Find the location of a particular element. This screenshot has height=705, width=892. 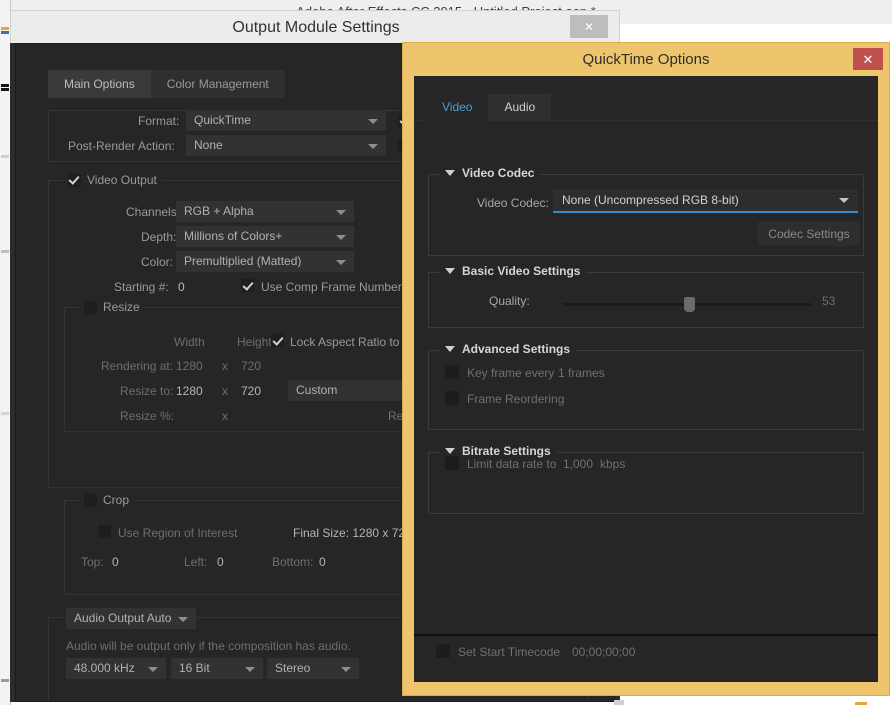

crop-left-label: Left: is located at coordinates (196, 562).